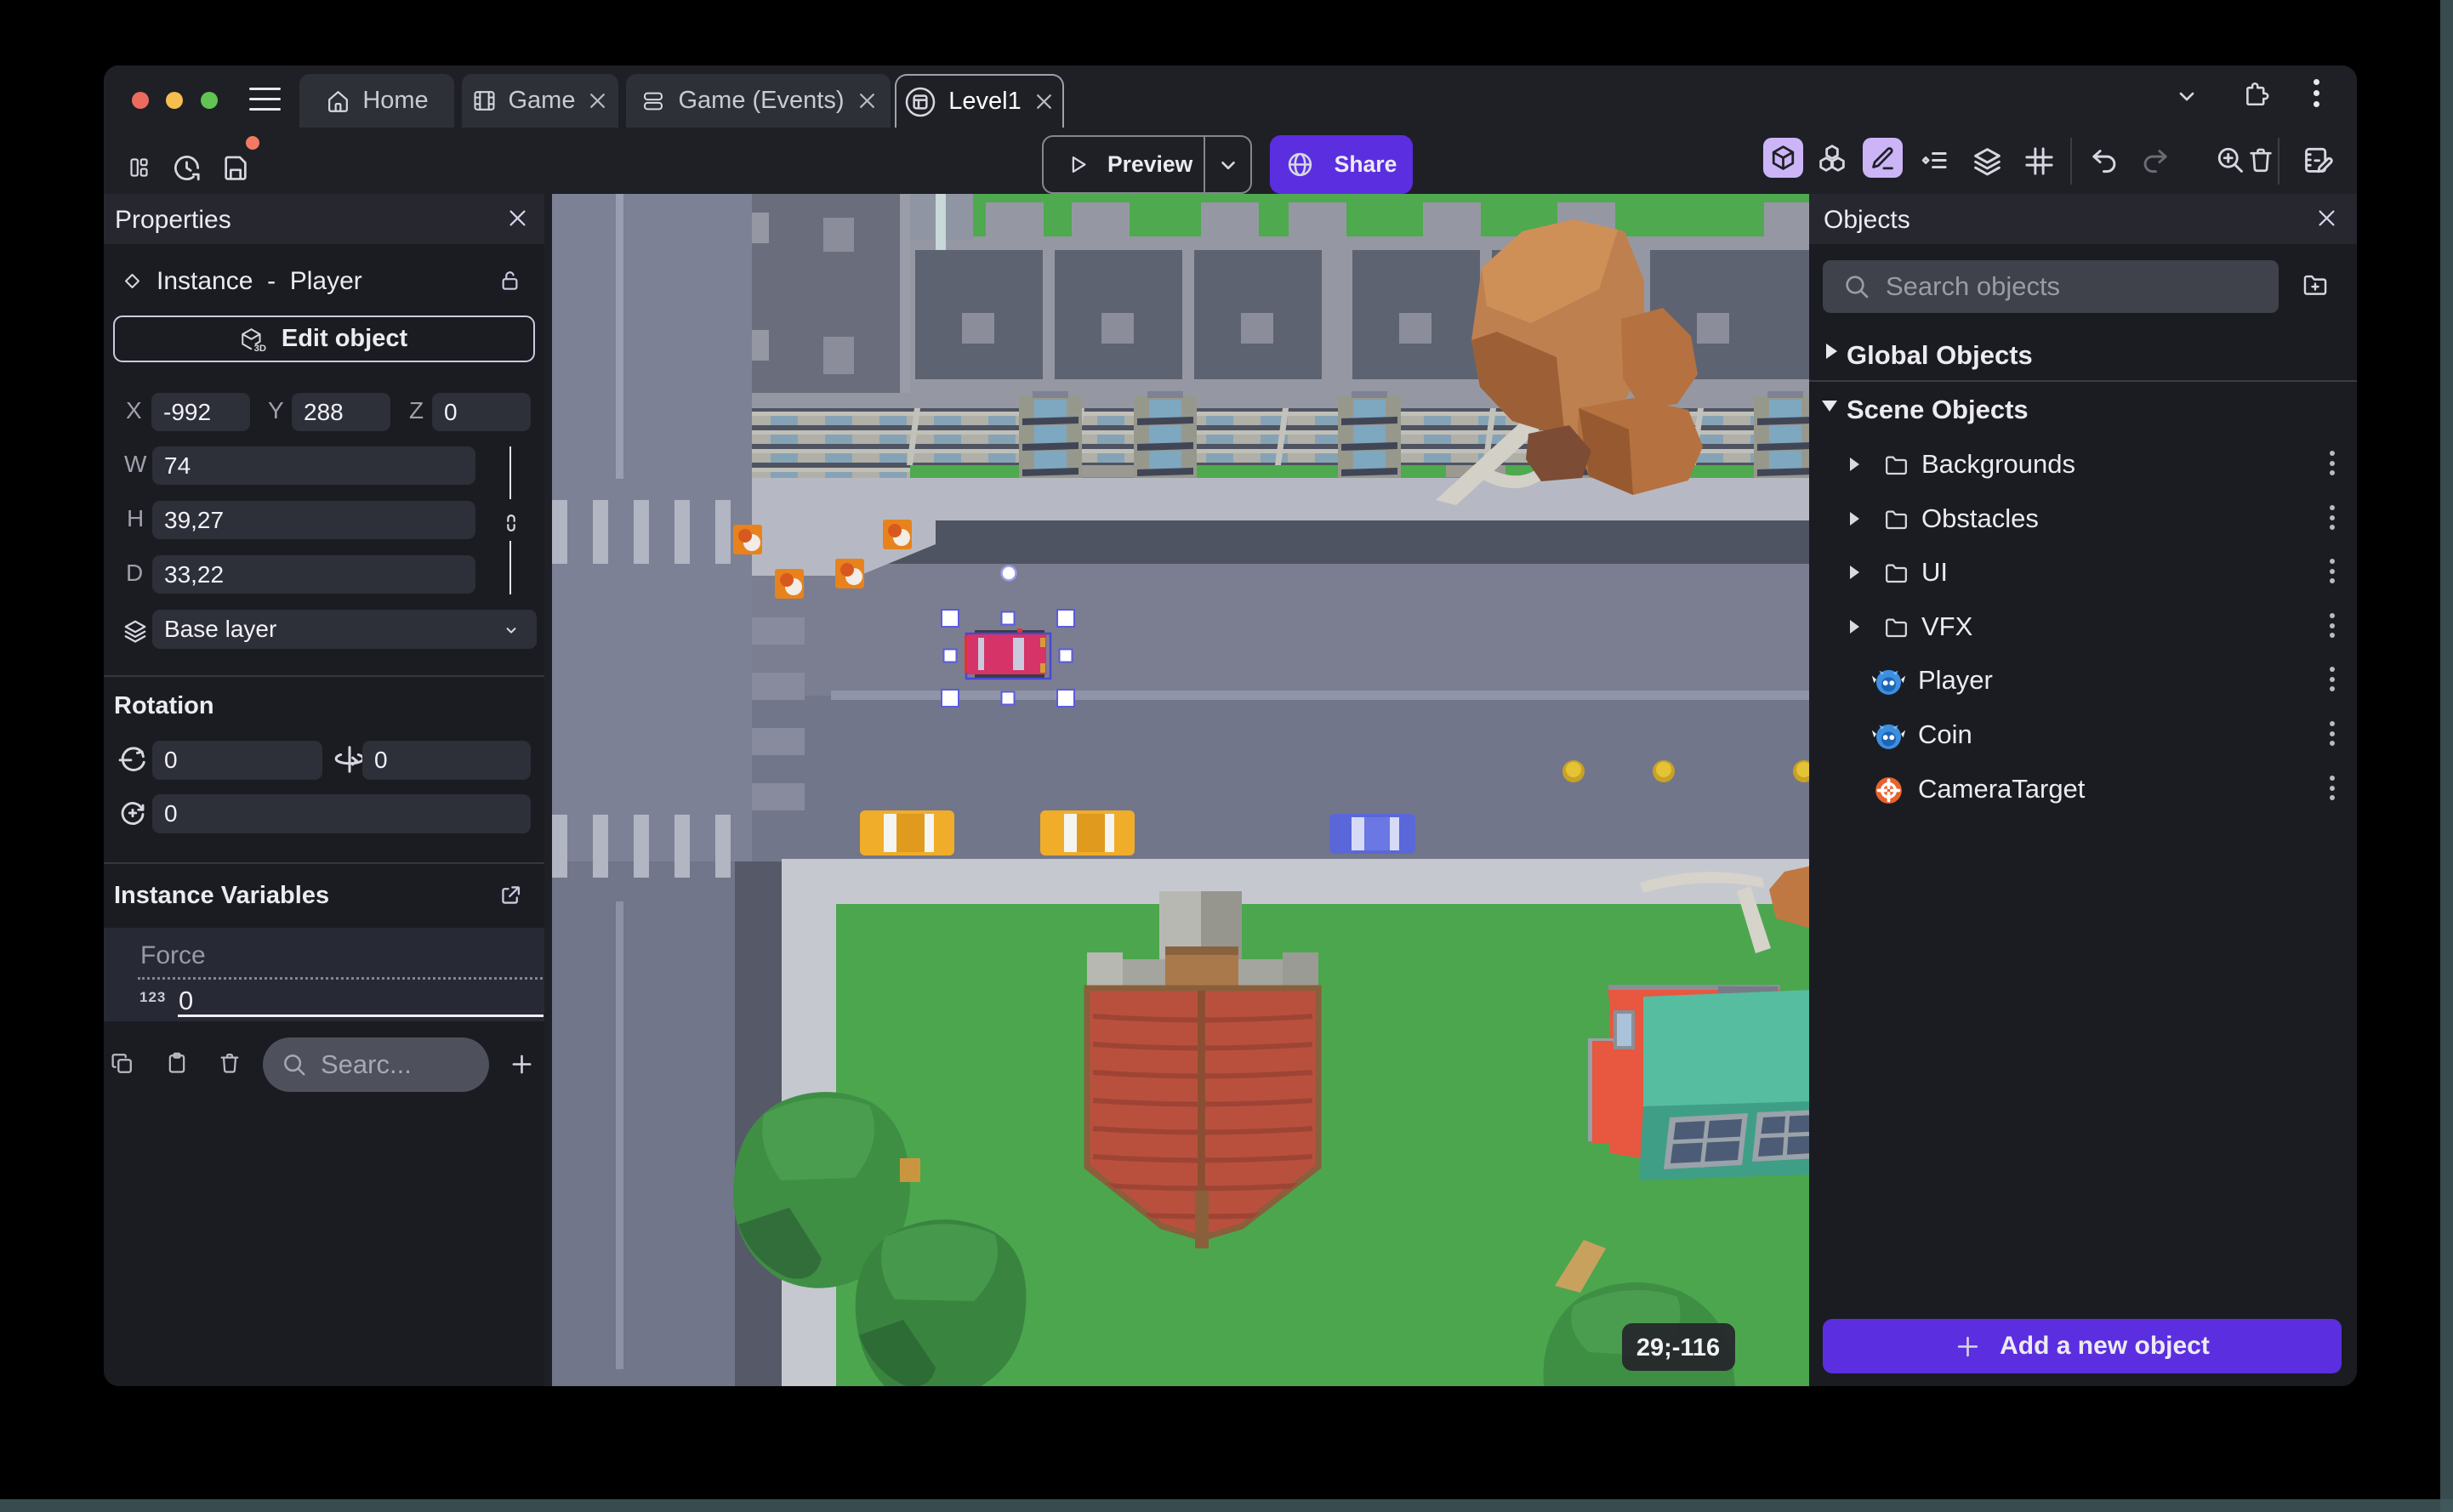 The image size is (2453, 1512). I want to click on svg-text: 29;-116, so click(1678, 1347).